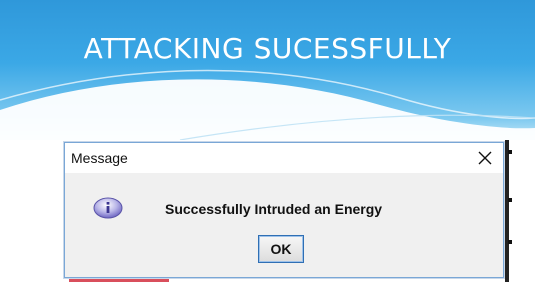 The width and height of the screenshot is (535, 282). What do you see at coordinates (507, 211) in the screenshot?
I see `background-window-border` at bounding box center [507, 211].